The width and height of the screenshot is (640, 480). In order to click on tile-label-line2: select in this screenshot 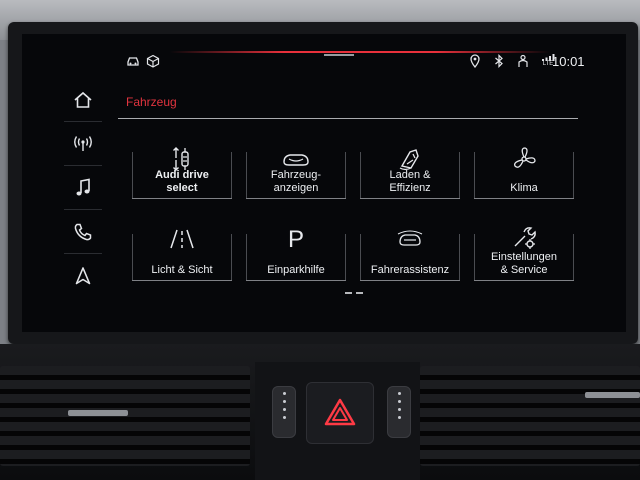, I will do `click(182, 188)`.